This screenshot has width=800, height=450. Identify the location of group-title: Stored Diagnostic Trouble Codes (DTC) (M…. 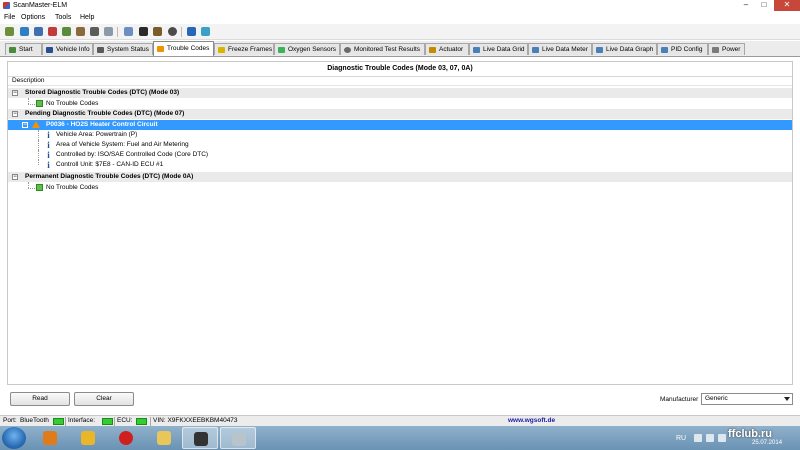
(102, 92).